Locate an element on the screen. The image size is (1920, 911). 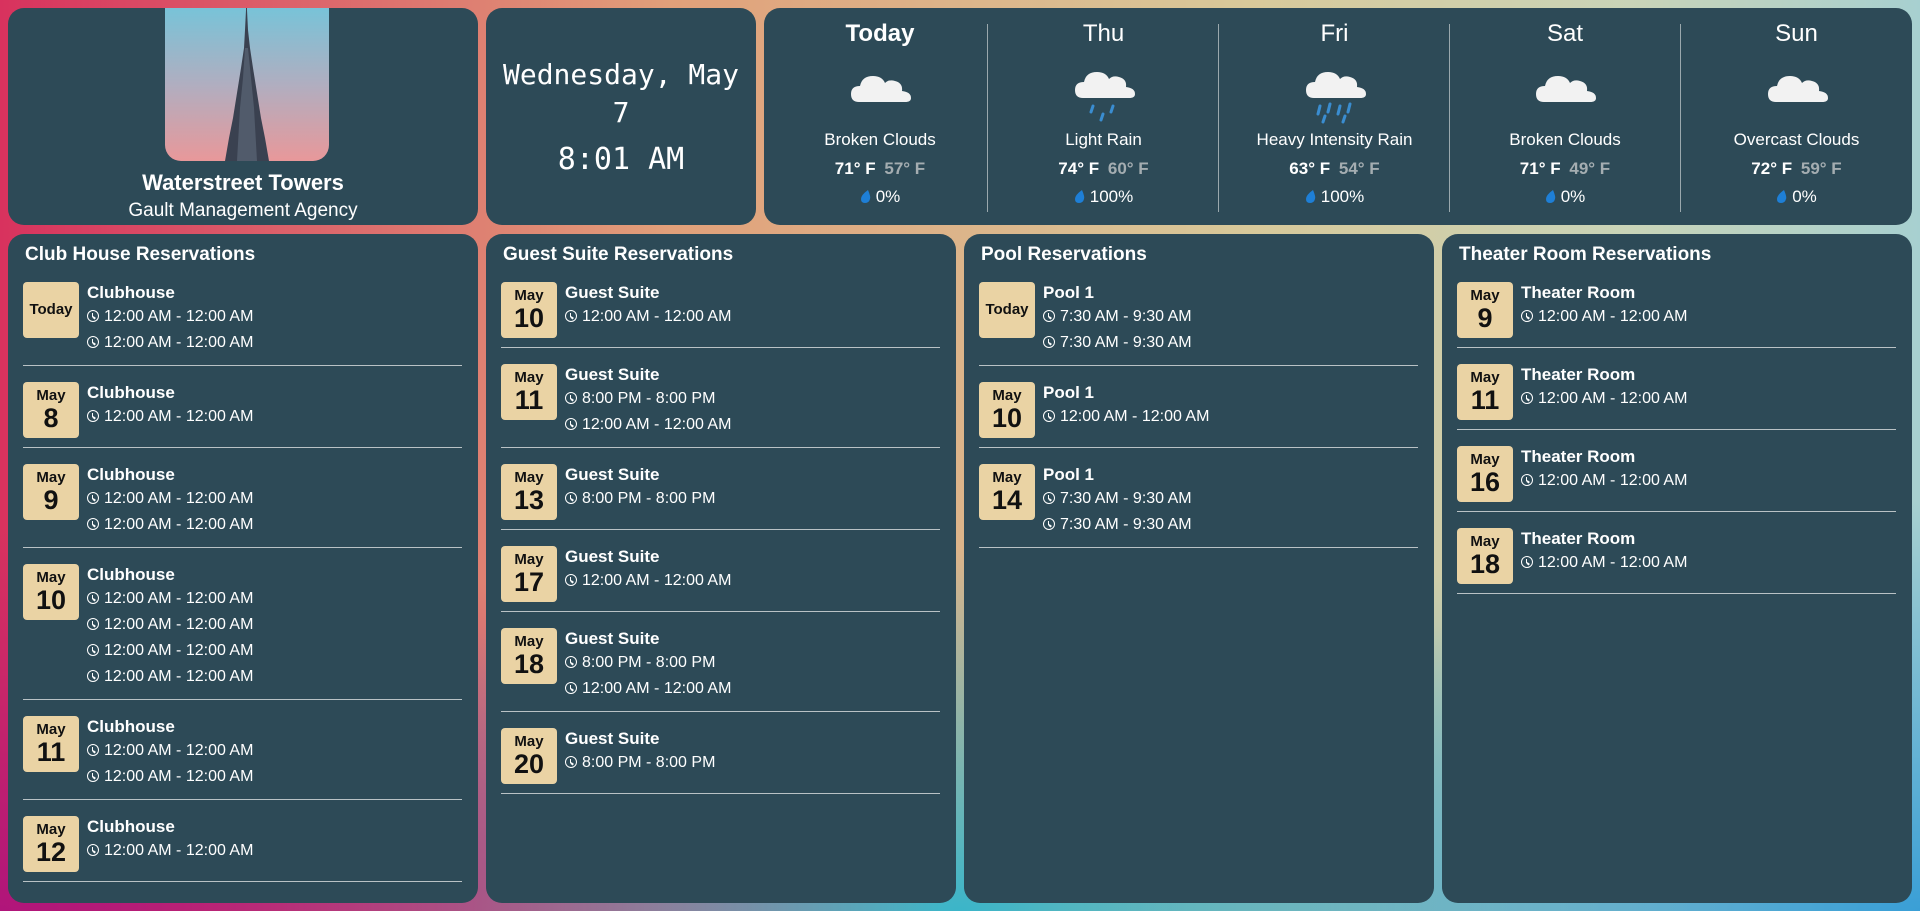
forecast-low: 49° F is located at coordinates (1590, 168).